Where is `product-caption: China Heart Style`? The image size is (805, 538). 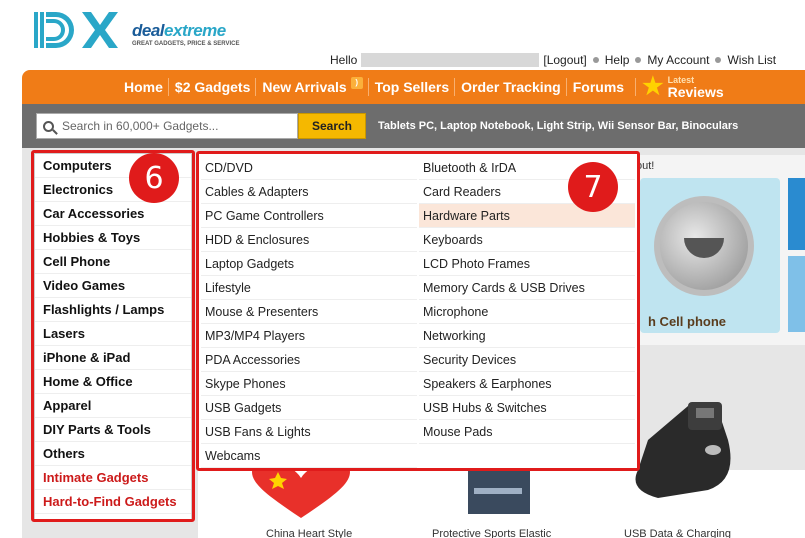
product-caption: China Heart Style is located at coordinates (309, 533).